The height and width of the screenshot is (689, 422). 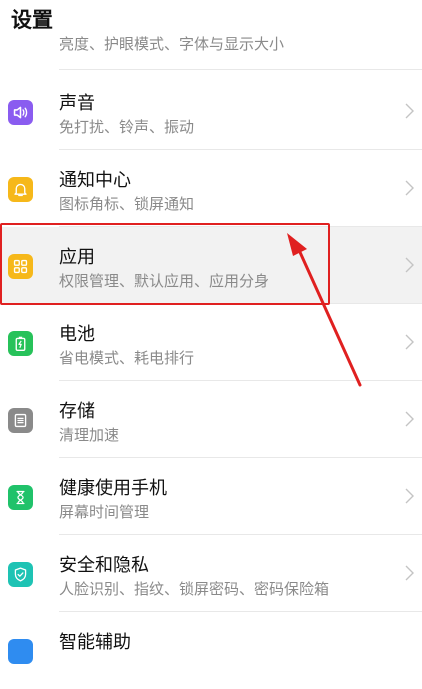 I want to click on app-header: 设置, so click(x=211, y=18).